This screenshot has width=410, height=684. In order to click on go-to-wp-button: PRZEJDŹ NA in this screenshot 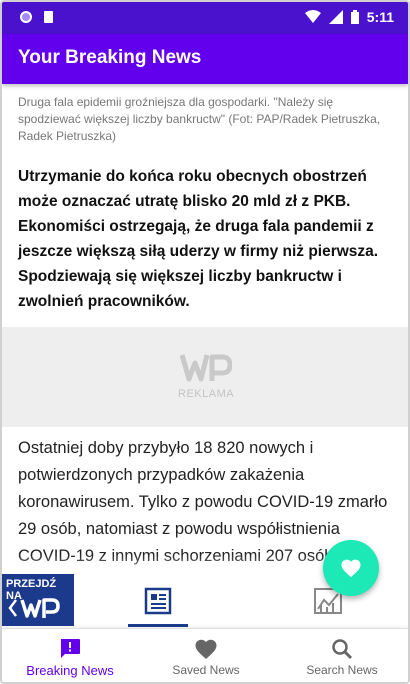, I will do `click(38, 600)`.